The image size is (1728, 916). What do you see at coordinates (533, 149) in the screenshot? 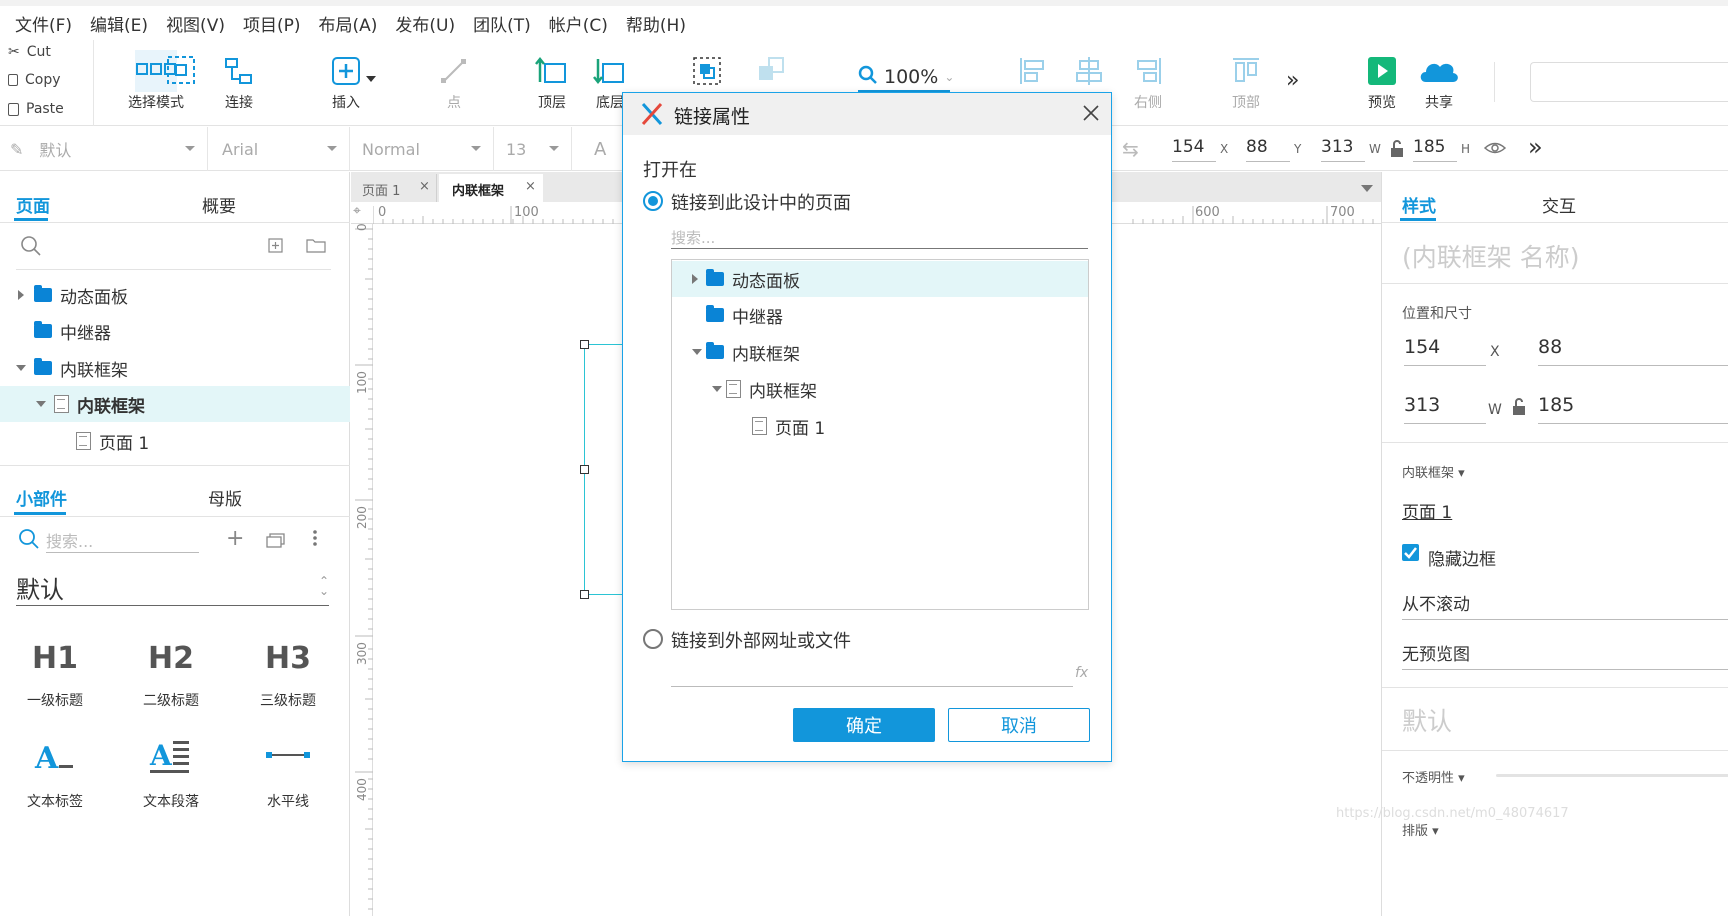
I see `font-size-dropdown: 13` at bounding box center [533, 149].